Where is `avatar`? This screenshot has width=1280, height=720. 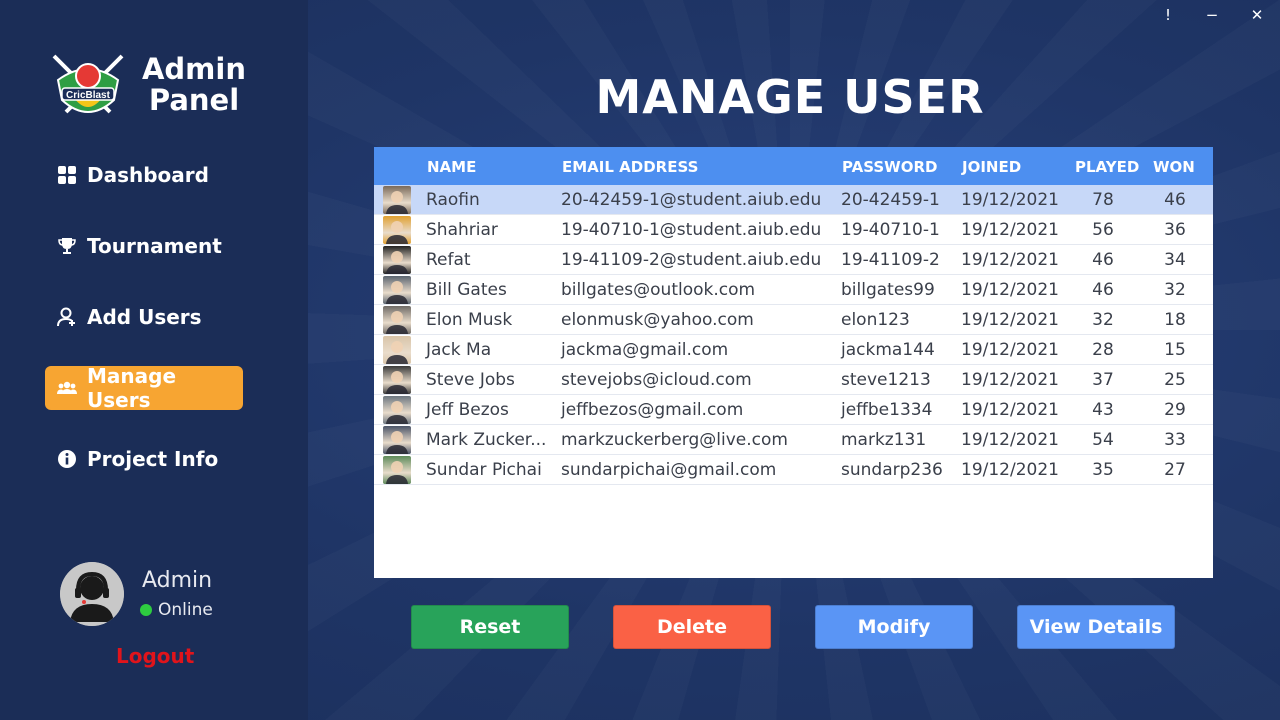 avatar is located at coordinates (92, 594).